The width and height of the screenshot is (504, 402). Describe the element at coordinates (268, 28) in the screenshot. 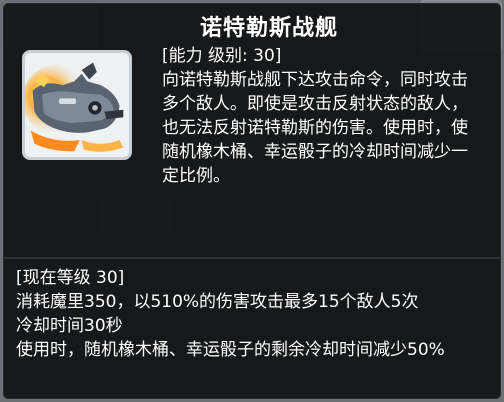

I see `skill-title: 诺特勒斯战舰` at that location.